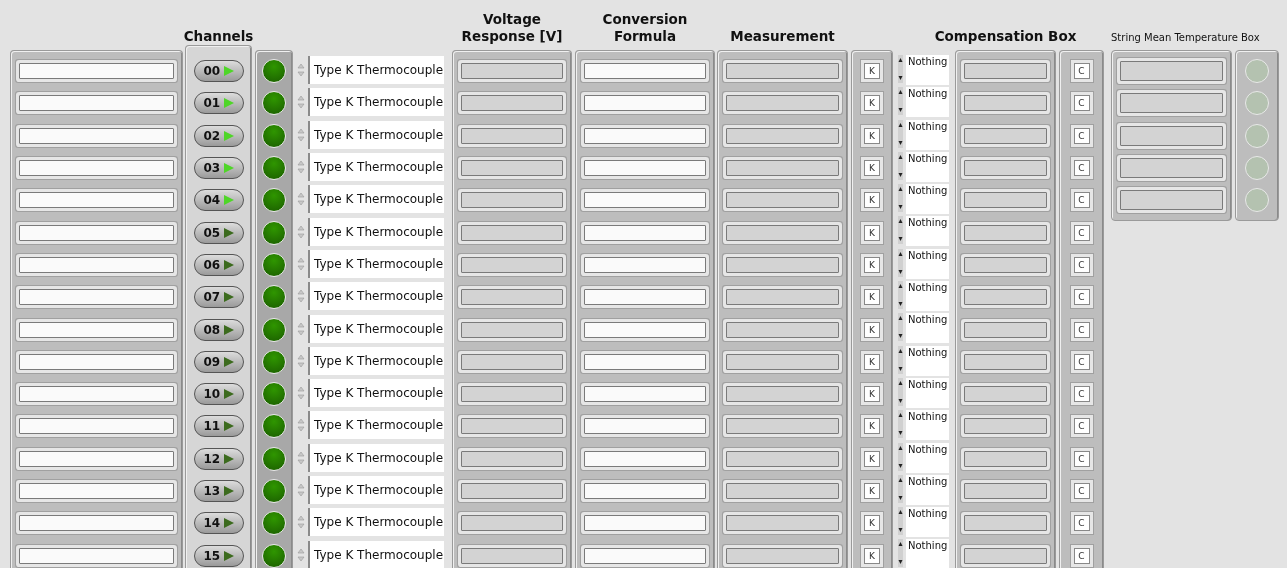 Image resolution: width=1287 pixels, height=568 pixels. Describe the element at coordinates (218, 394) in the screenshot. I see `channel-button: 10` at that location.